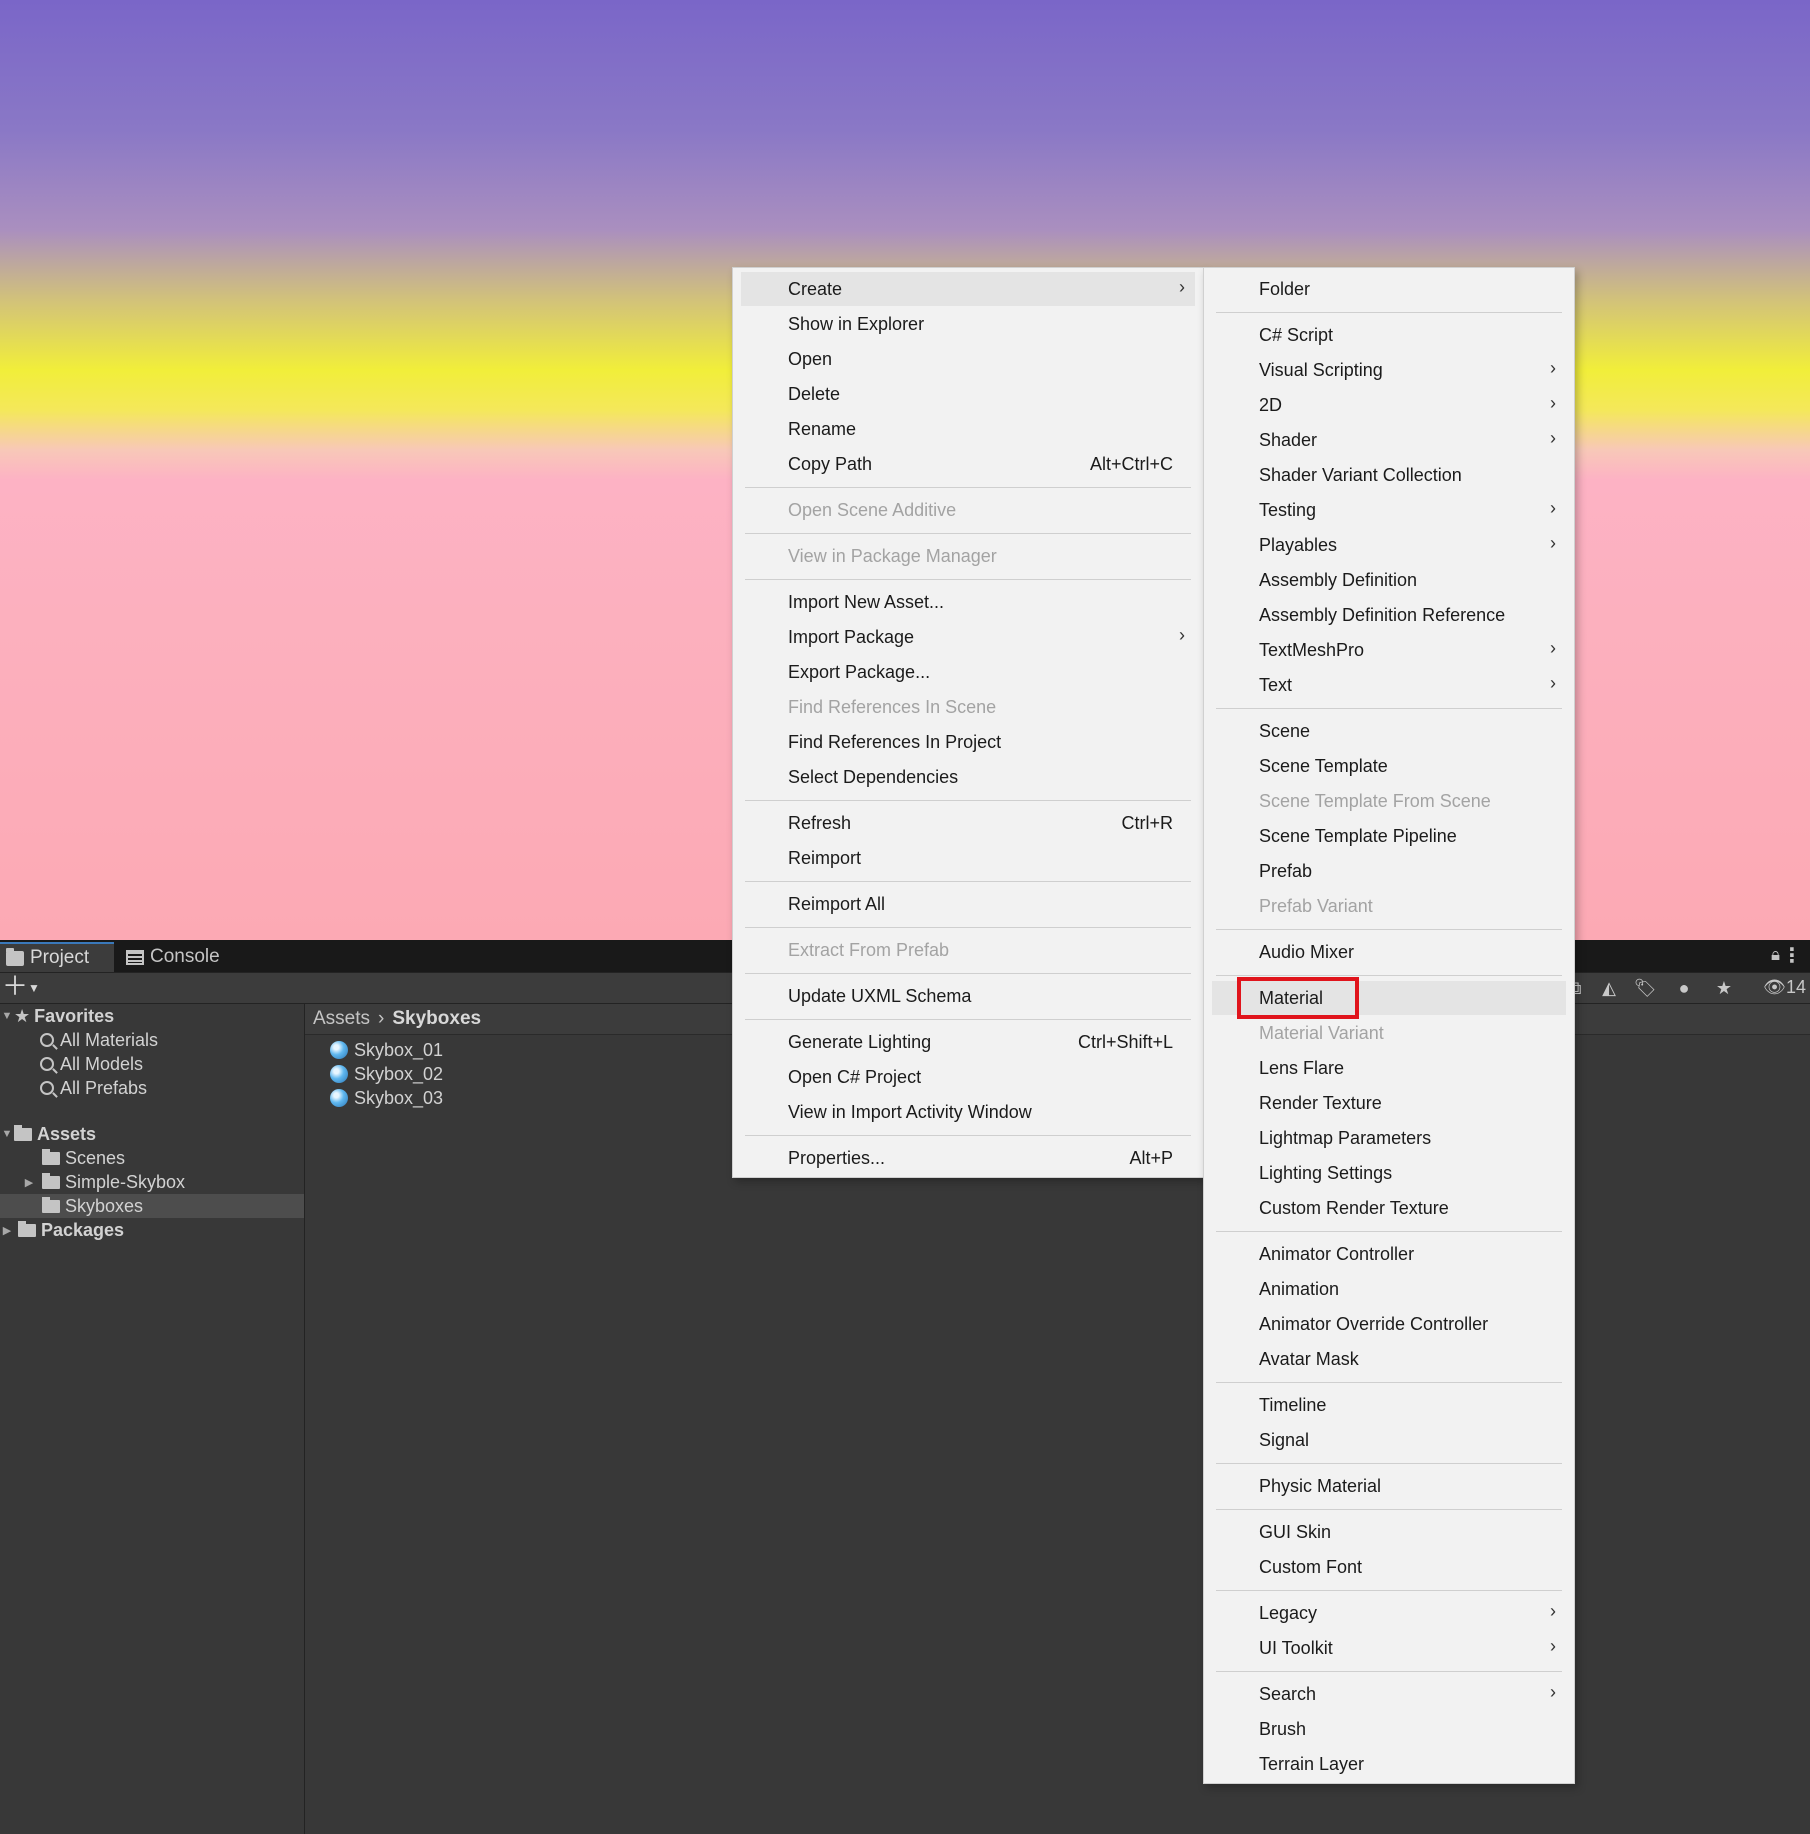 The image size is (1810, 1834). What do you see at coordinates (57, 957) in the screenshot?
I see `tab-project: Project` at bounding box center [57, 957].